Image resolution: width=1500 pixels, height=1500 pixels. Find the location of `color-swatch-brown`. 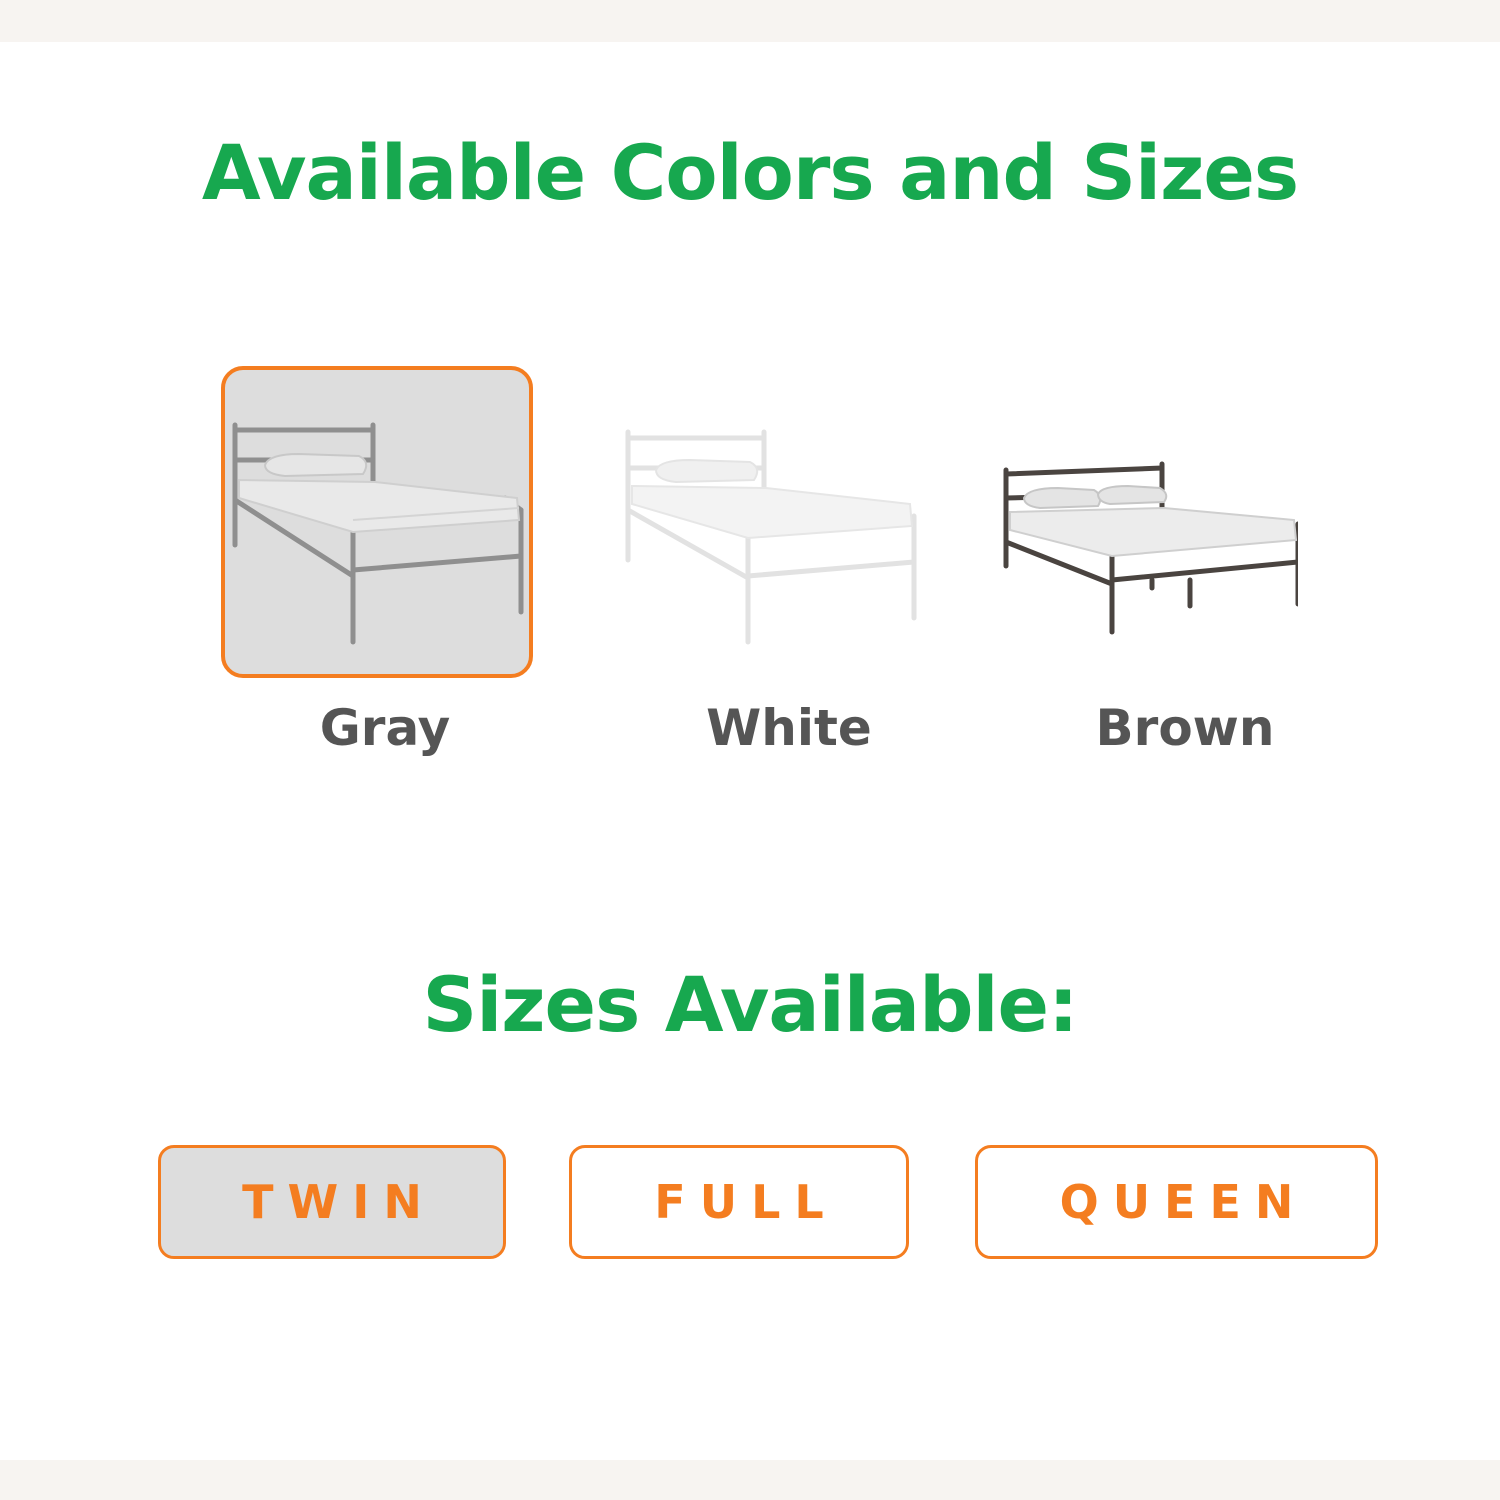

color-swatch-brown is located at coordinates (1146, 522).